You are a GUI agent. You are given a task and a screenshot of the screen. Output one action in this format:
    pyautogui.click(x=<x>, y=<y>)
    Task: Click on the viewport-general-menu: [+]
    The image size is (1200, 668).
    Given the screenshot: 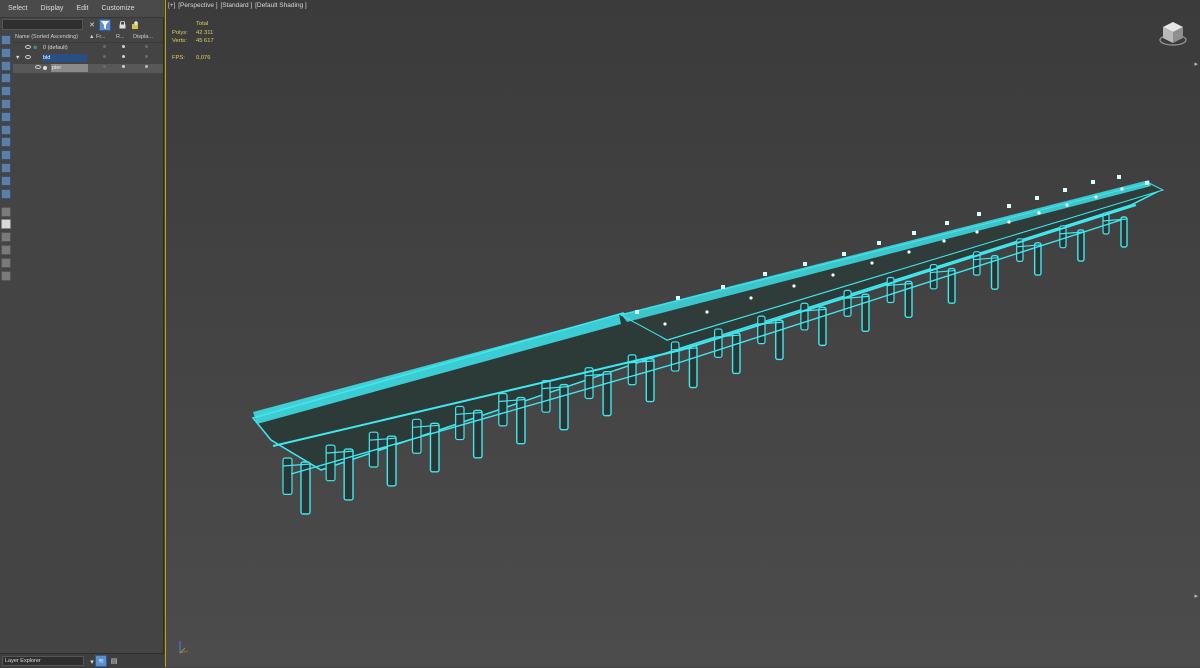 What is the action you would take?
    pyautogui.click(x=171, y=5)
    